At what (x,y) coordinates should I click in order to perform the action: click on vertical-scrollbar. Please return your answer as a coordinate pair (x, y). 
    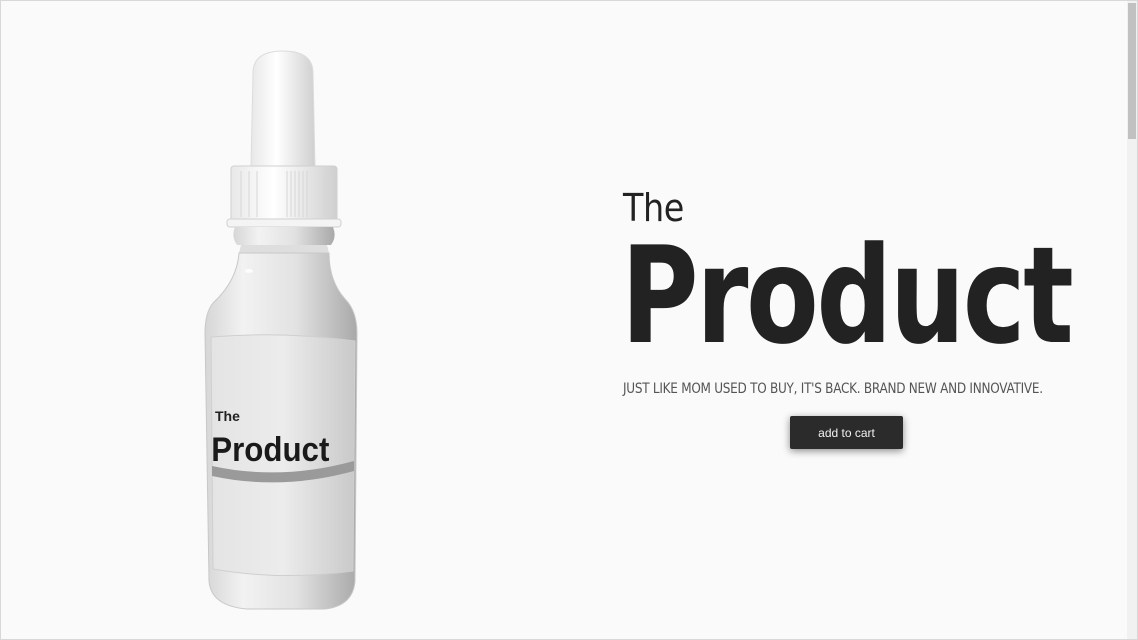
    Looking at the image, I should click on (1132, 320).